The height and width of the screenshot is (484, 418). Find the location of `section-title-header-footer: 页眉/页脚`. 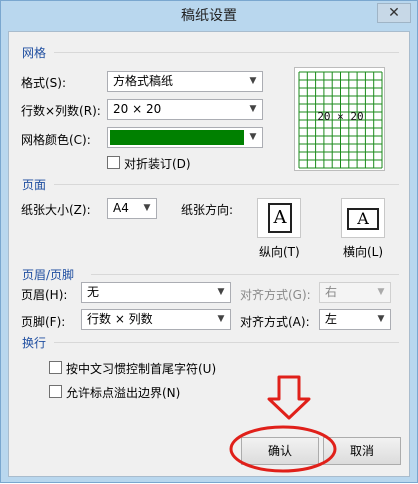

section-title-header-footer: 页眉/页脚 is located at coordinates (48, 275).